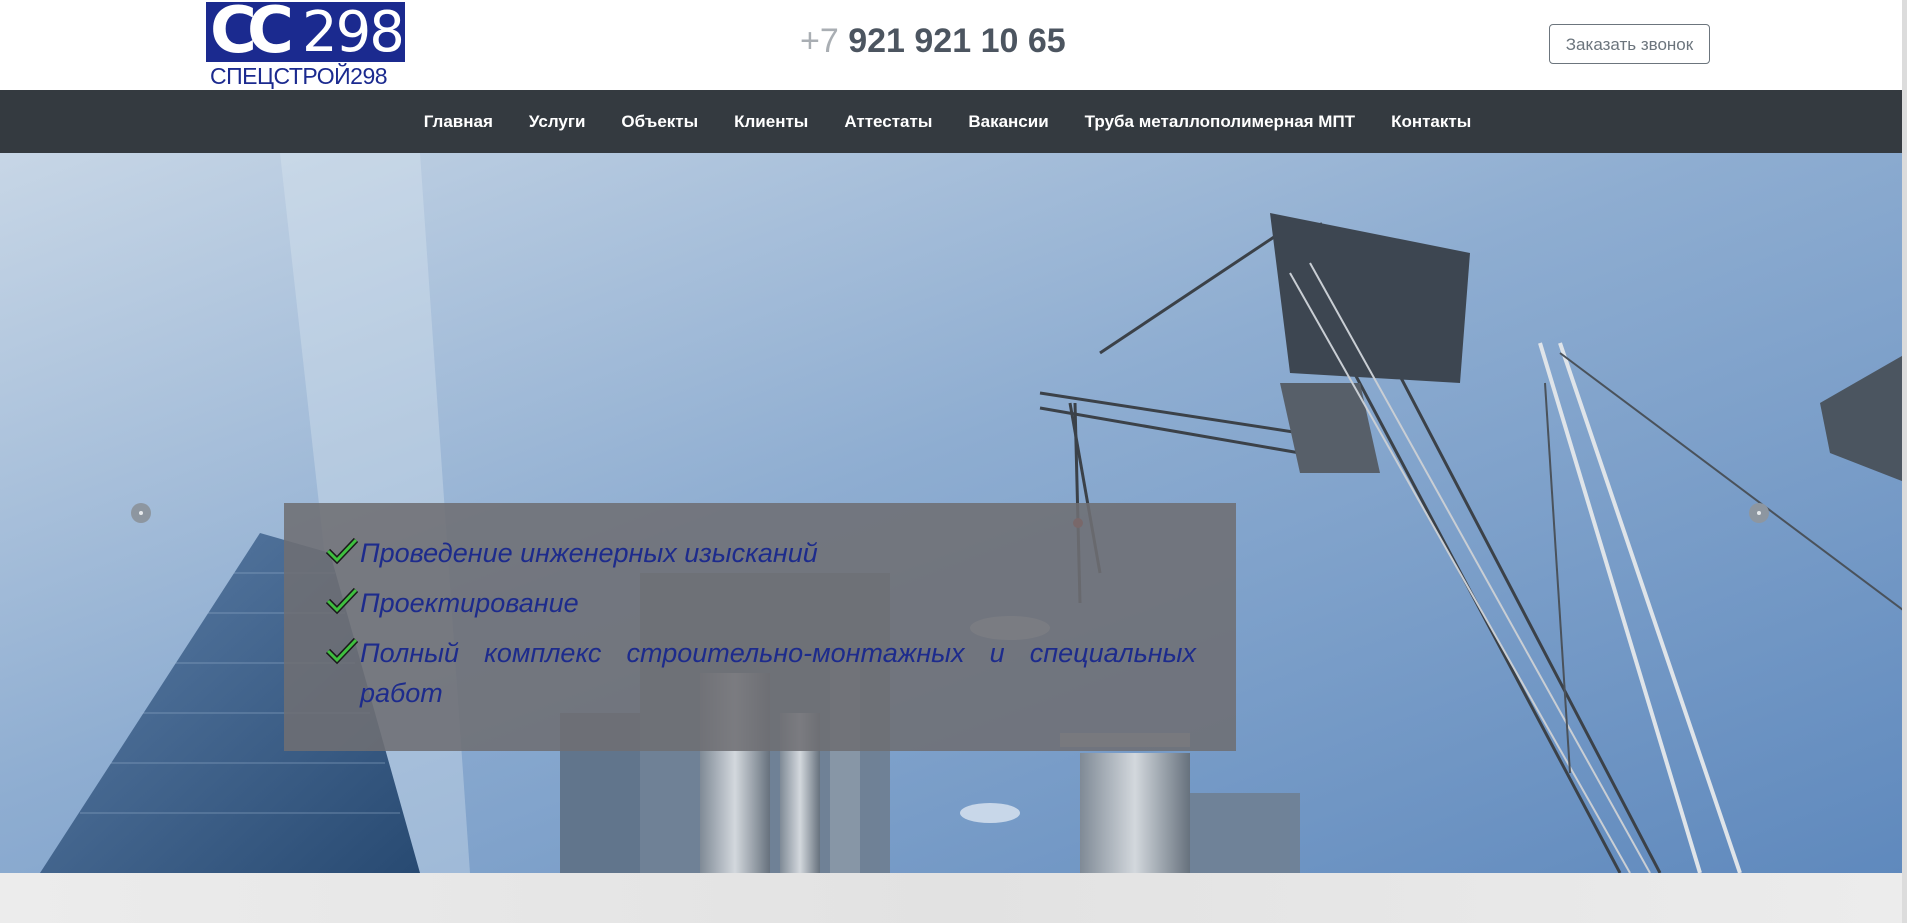 The height and width of the screenshot is (923, 1907). I want to click on site-logo: CC 298 СПЕЦСТРОЙ298, so click(306, 46).